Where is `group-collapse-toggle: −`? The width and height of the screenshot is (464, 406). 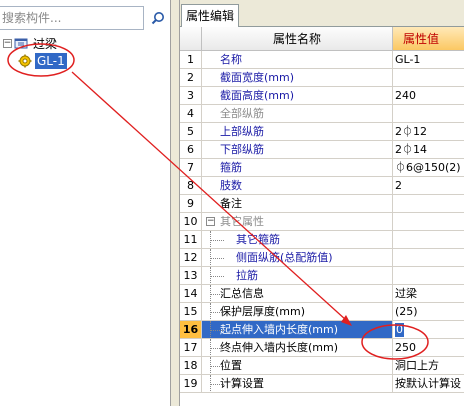 group-collapse-toggle: − is located at coordinates (210, 221).